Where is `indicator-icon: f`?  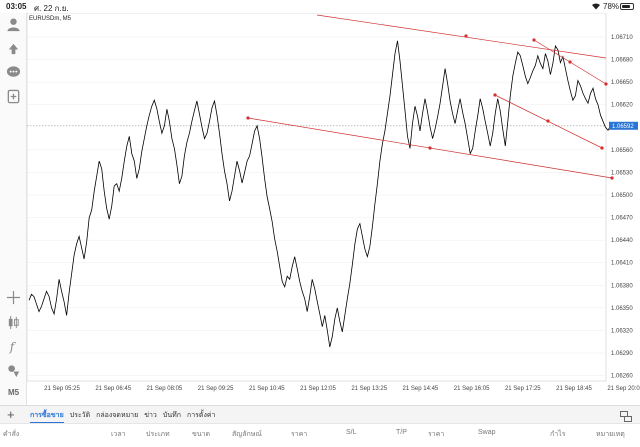 indicator-icon: f is located at coordinates (13, 346).